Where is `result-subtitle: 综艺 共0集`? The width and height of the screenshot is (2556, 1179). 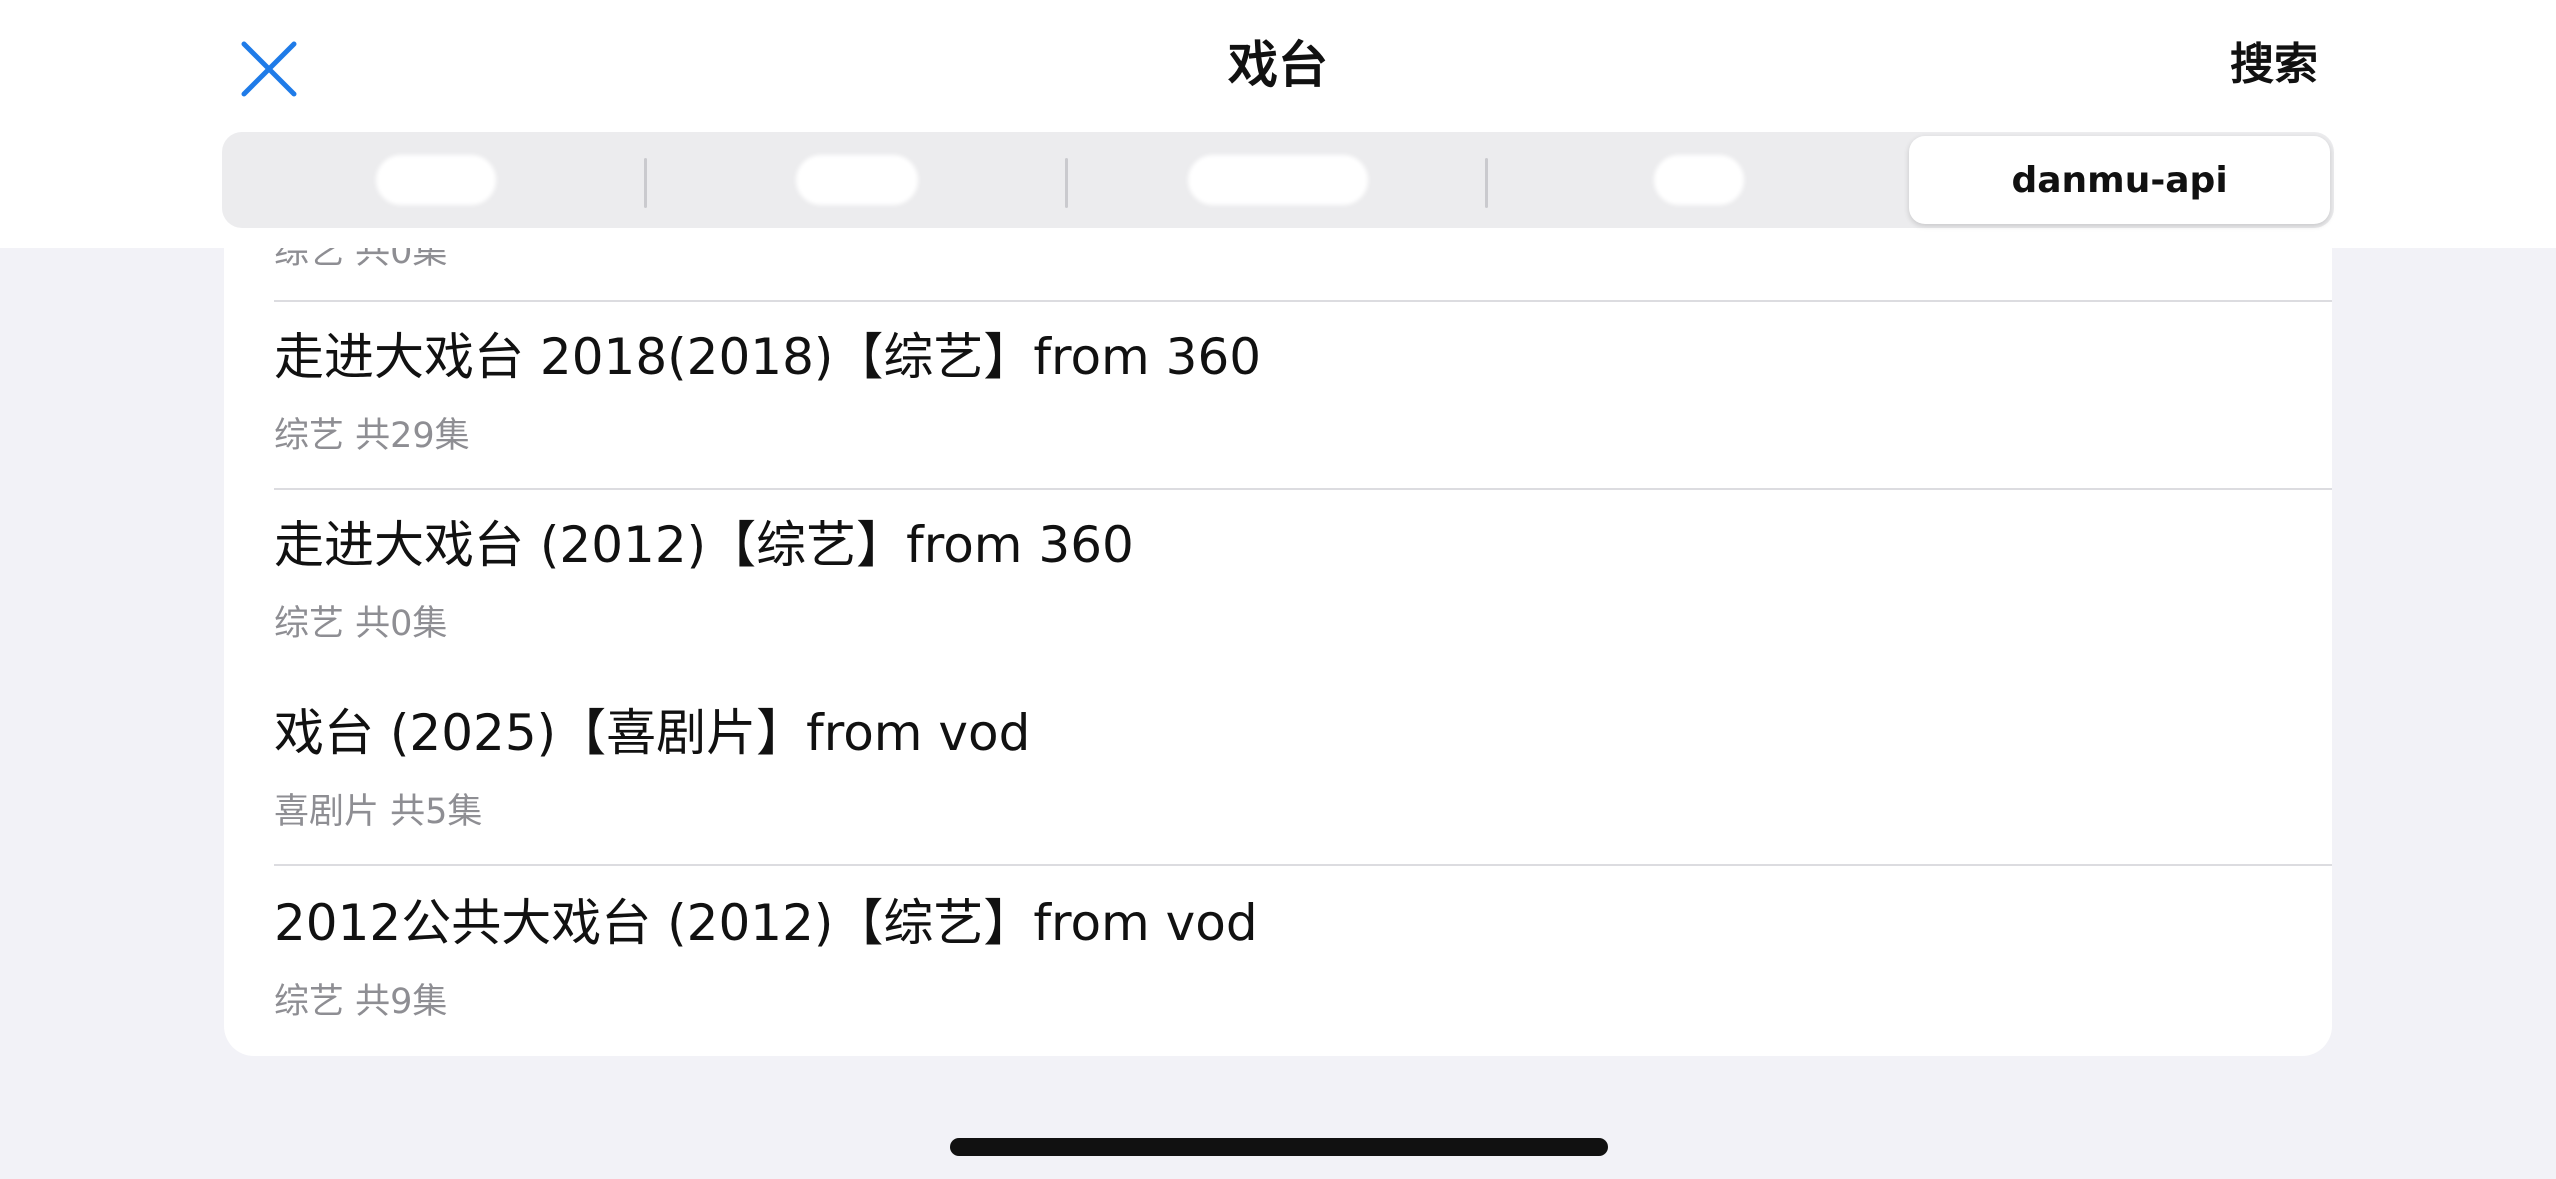
result-subtitle: 综艺 共0集 is located at coordinates (361, 624).